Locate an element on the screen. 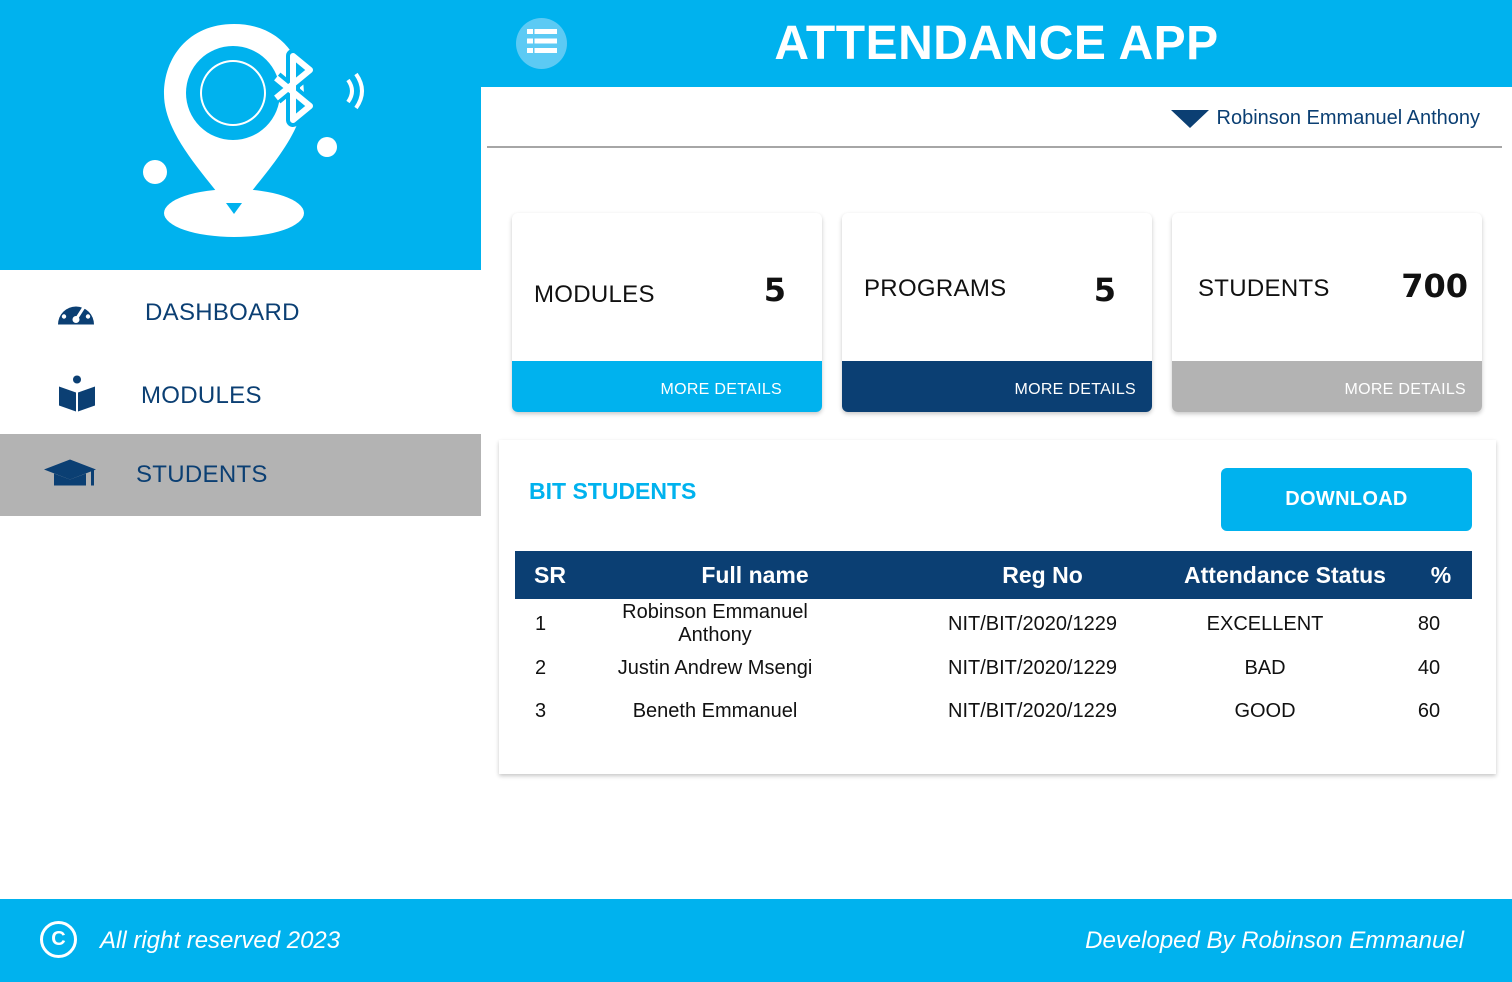 The width and height of the screenshot is (1512, 982). developer-credit: Developed By Robinson Emmanuel is located at coordinates (1274, 940).